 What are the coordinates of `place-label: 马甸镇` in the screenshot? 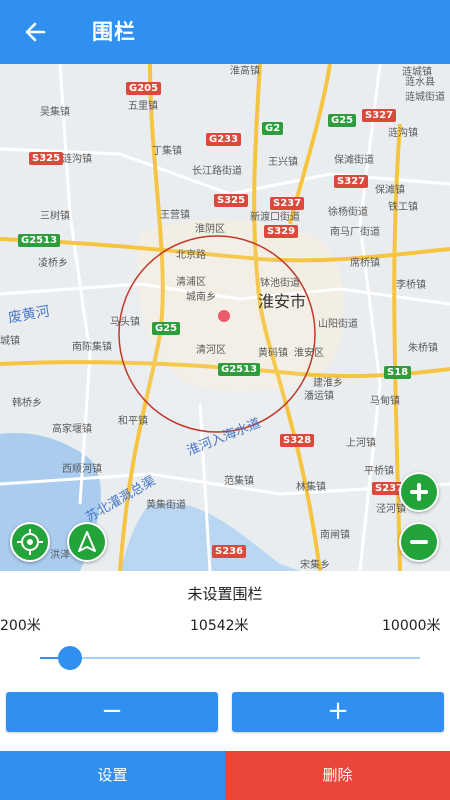 It's located at (385, 401).